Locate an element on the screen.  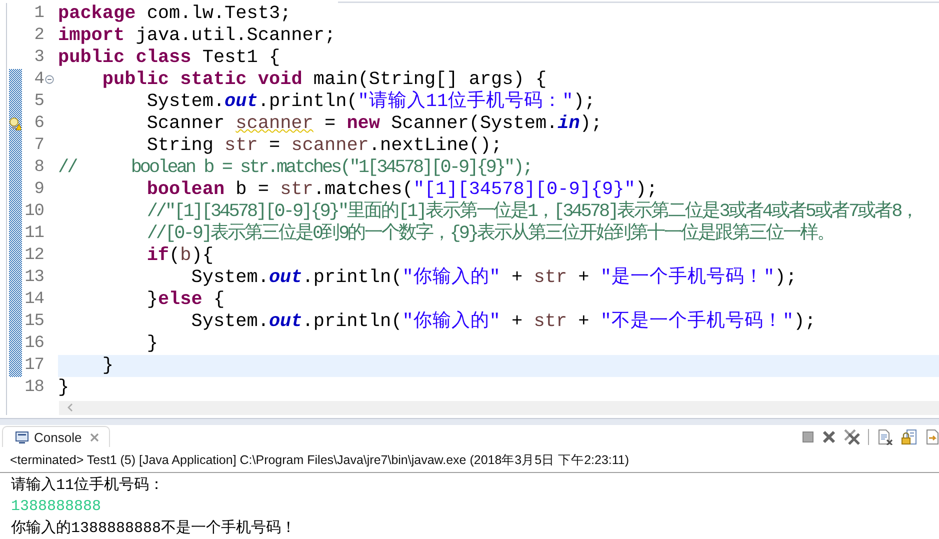
code-text: Scanner is located at coordinates (186, 123).